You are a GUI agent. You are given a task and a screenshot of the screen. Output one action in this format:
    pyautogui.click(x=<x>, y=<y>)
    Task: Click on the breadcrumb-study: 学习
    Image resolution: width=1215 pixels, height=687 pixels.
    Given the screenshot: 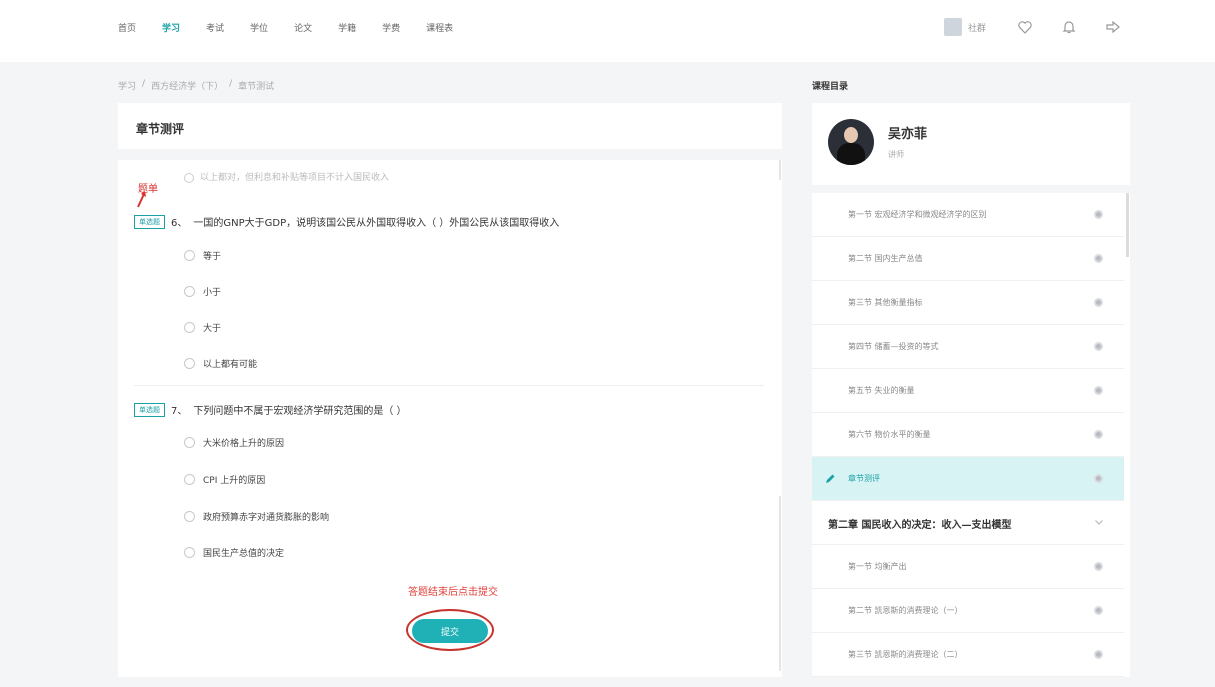 What is the action you would take?
    pyautogui.click(x=127, y=85)
    